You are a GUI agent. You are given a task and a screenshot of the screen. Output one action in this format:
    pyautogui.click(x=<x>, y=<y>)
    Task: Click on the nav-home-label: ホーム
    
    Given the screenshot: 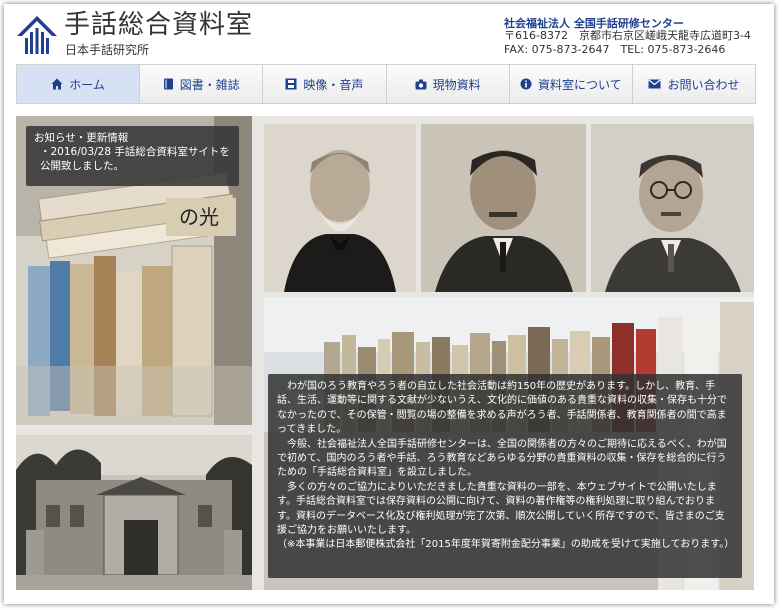 What is the action you would take?
    pyautogui.click(x=87, y=84)
    